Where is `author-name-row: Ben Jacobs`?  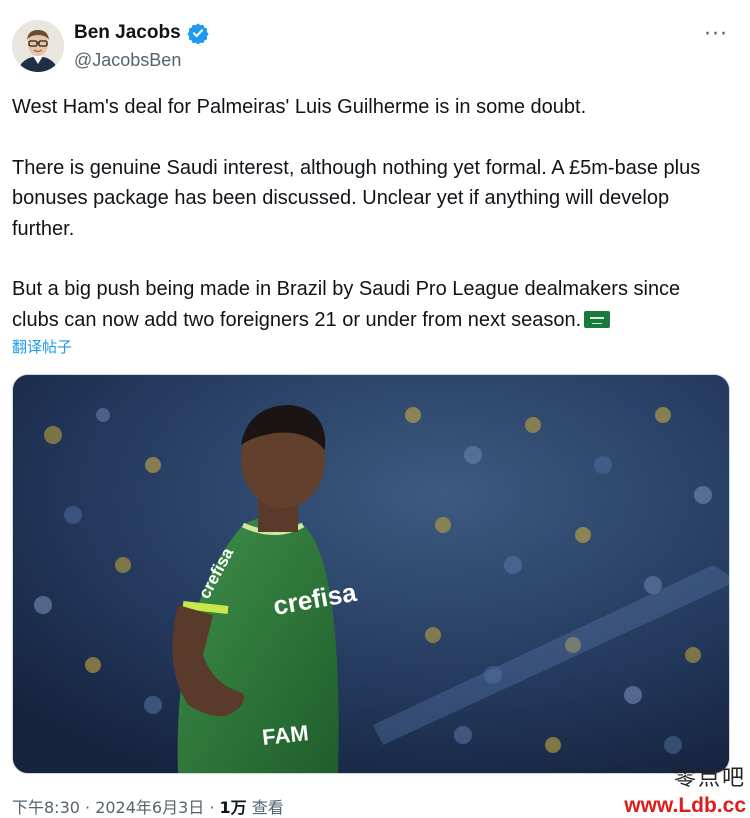 author-name-row: Ben Jacobs is located at coordinates (141, 33).